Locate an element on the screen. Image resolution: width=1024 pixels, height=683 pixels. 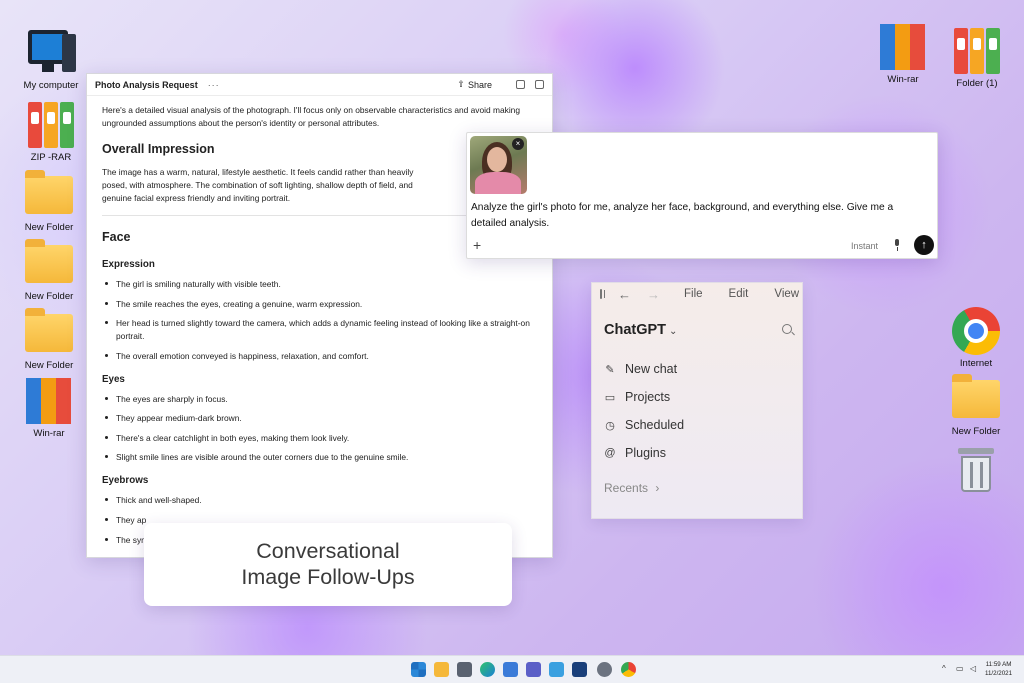
clock-date: 11/2/2021 is located at coordinates (999, 673).